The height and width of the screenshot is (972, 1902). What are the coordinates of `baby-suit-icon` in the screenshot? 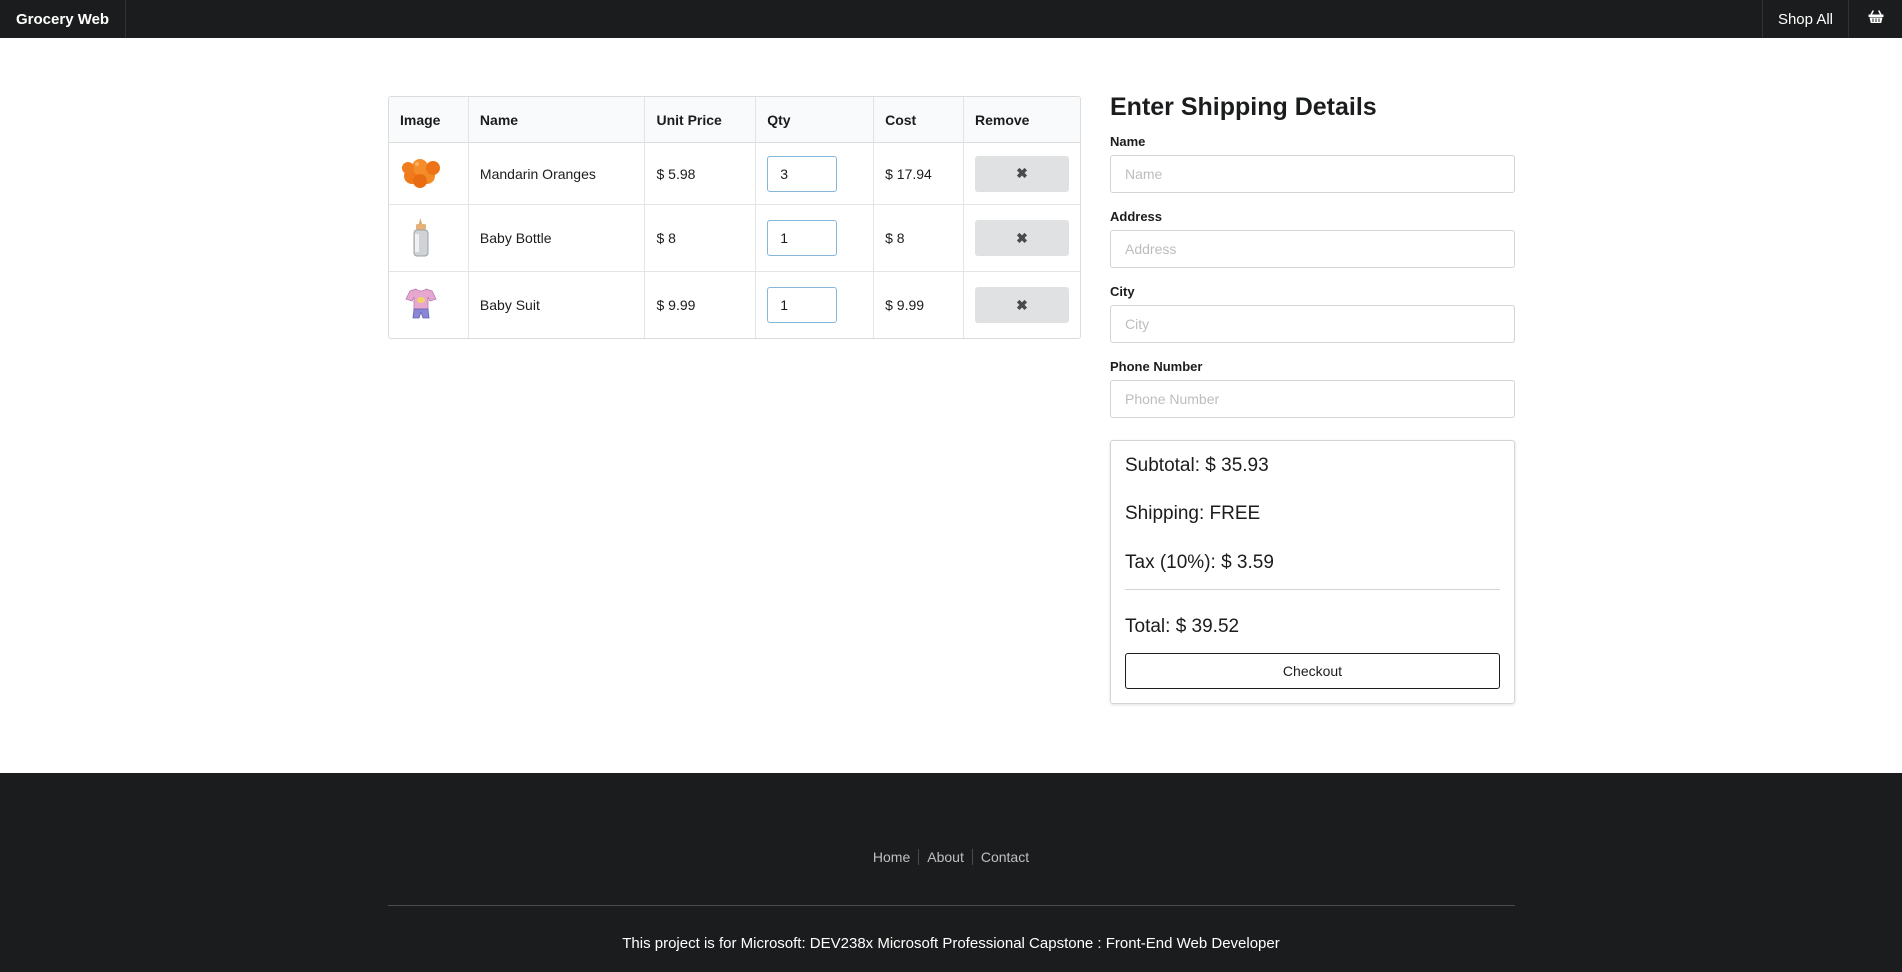 It's located at (421, 306).